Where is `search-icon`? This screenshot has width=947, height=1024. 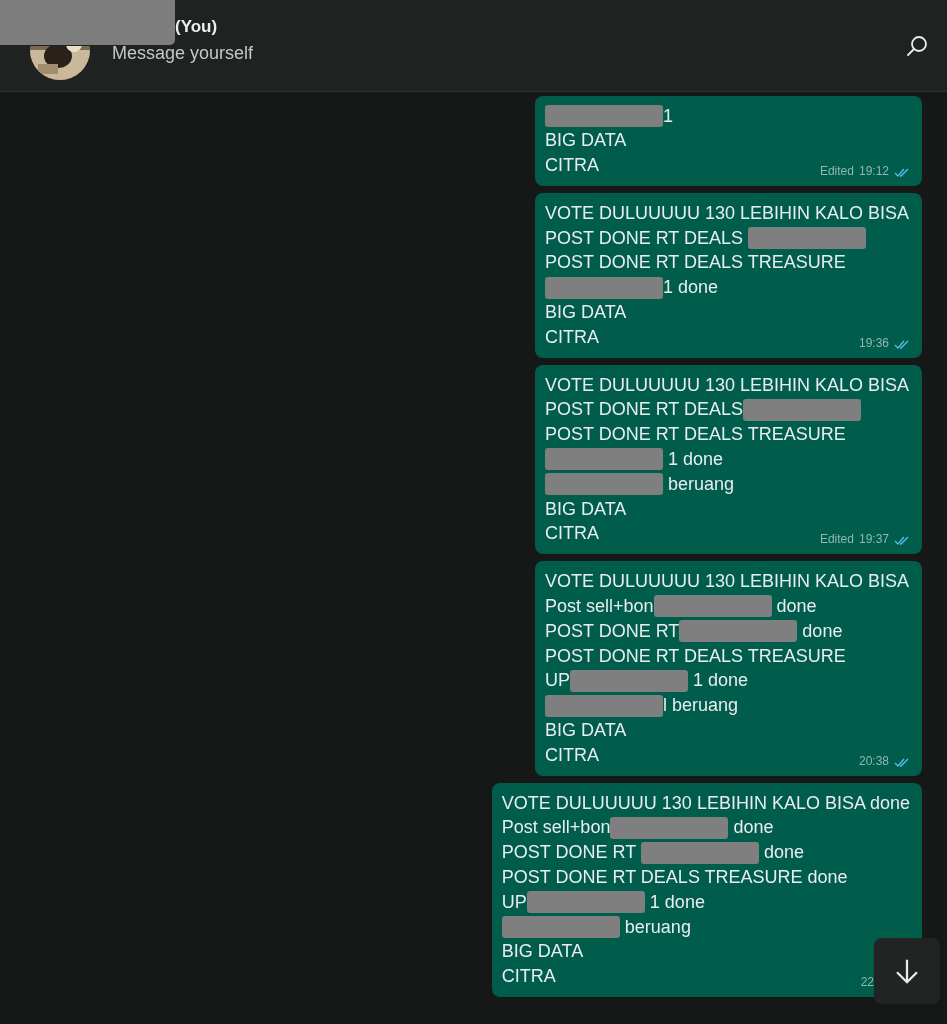 search-icon is located at coordinates (917, 45).